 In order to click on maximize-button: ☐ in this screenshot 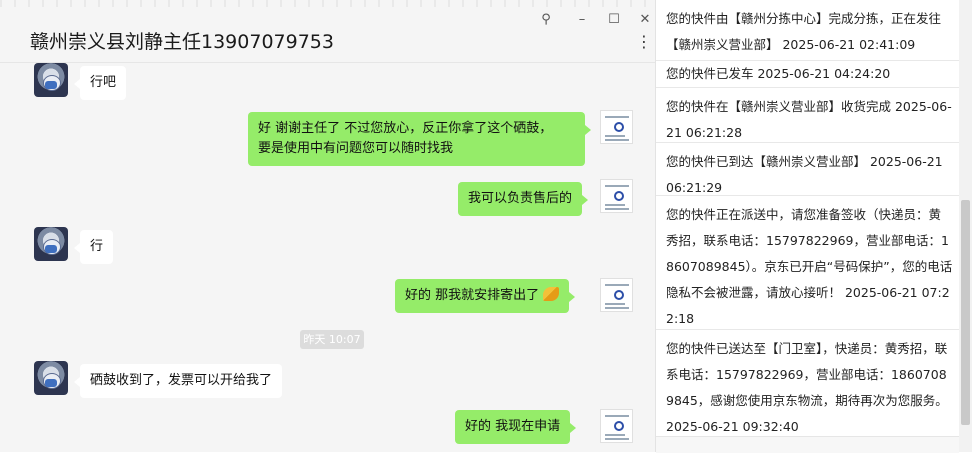, I will do `click(614, 20)`.